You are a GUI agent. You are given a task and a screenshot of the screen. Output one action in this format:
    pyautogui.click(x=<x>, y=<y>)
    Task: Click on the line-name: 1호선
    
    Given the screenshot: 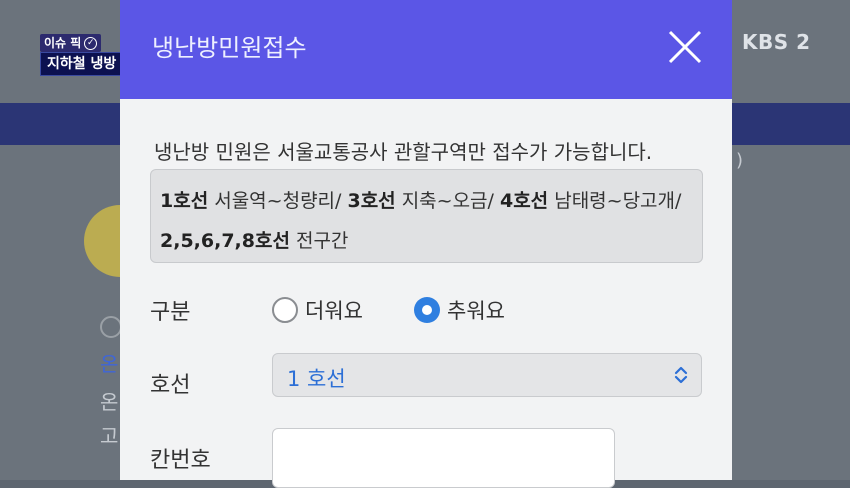 What is the action you would take?
    pyautogui.click(x=184, y=201)
    